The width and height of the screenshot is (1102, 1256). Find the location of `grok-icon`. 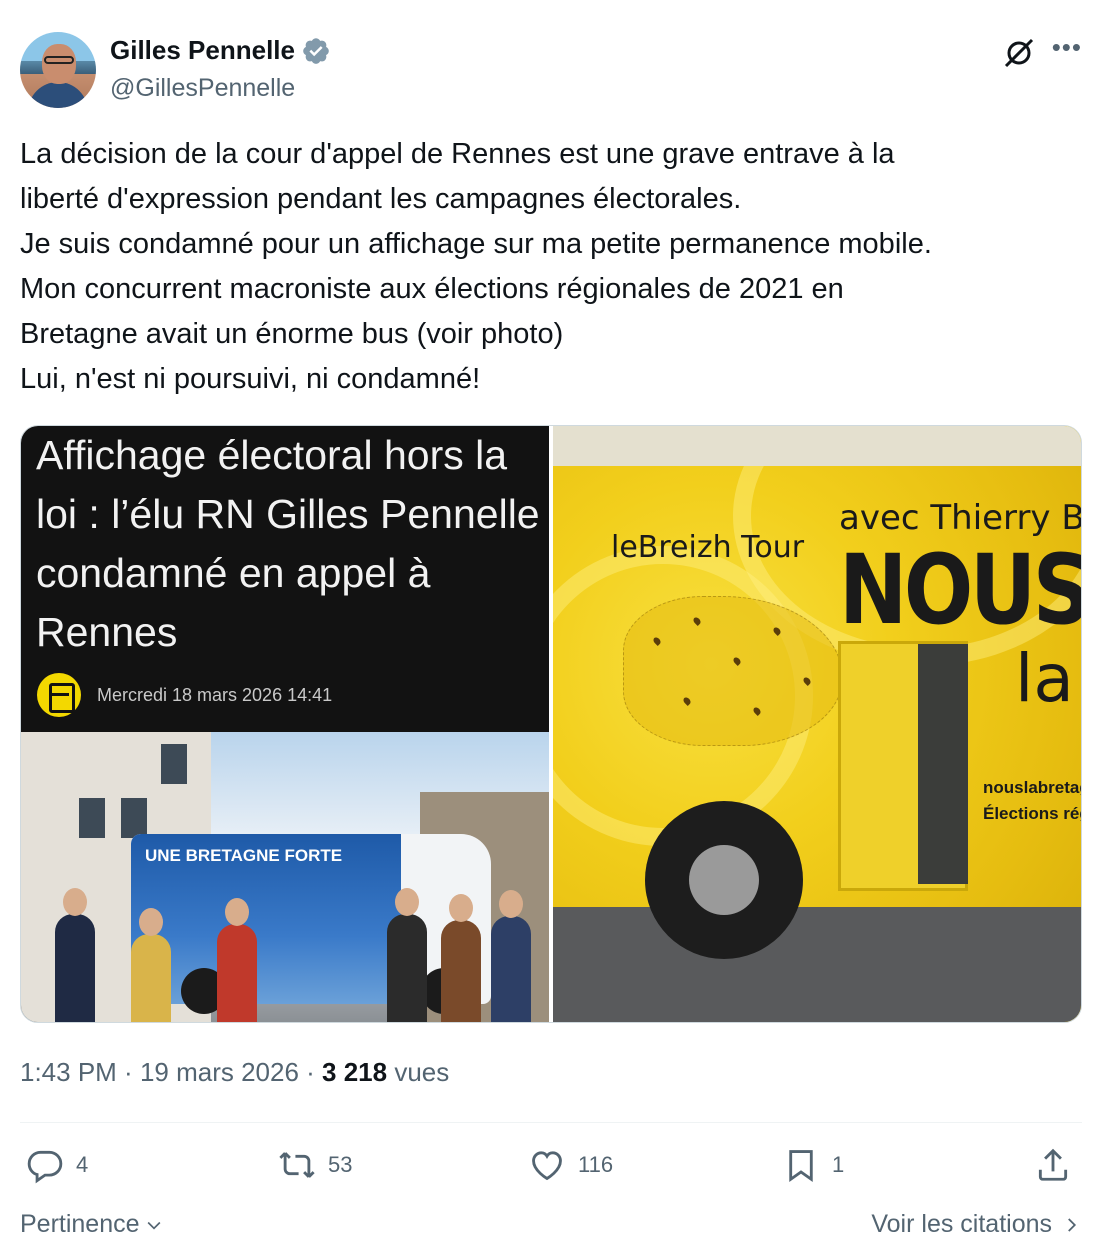

grok-icon is located at coordinates (1019, 53).